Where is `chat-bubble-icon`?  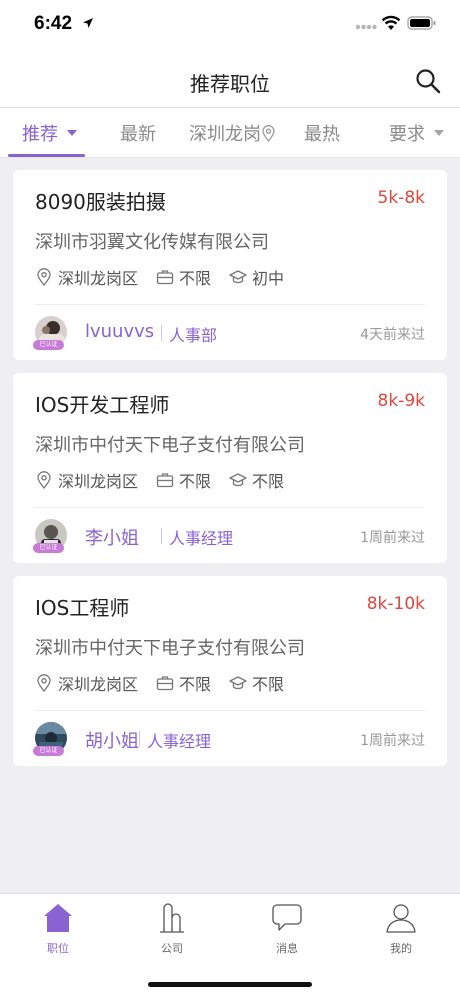 chat-bubble-icon is located at coordinates (287, 917).